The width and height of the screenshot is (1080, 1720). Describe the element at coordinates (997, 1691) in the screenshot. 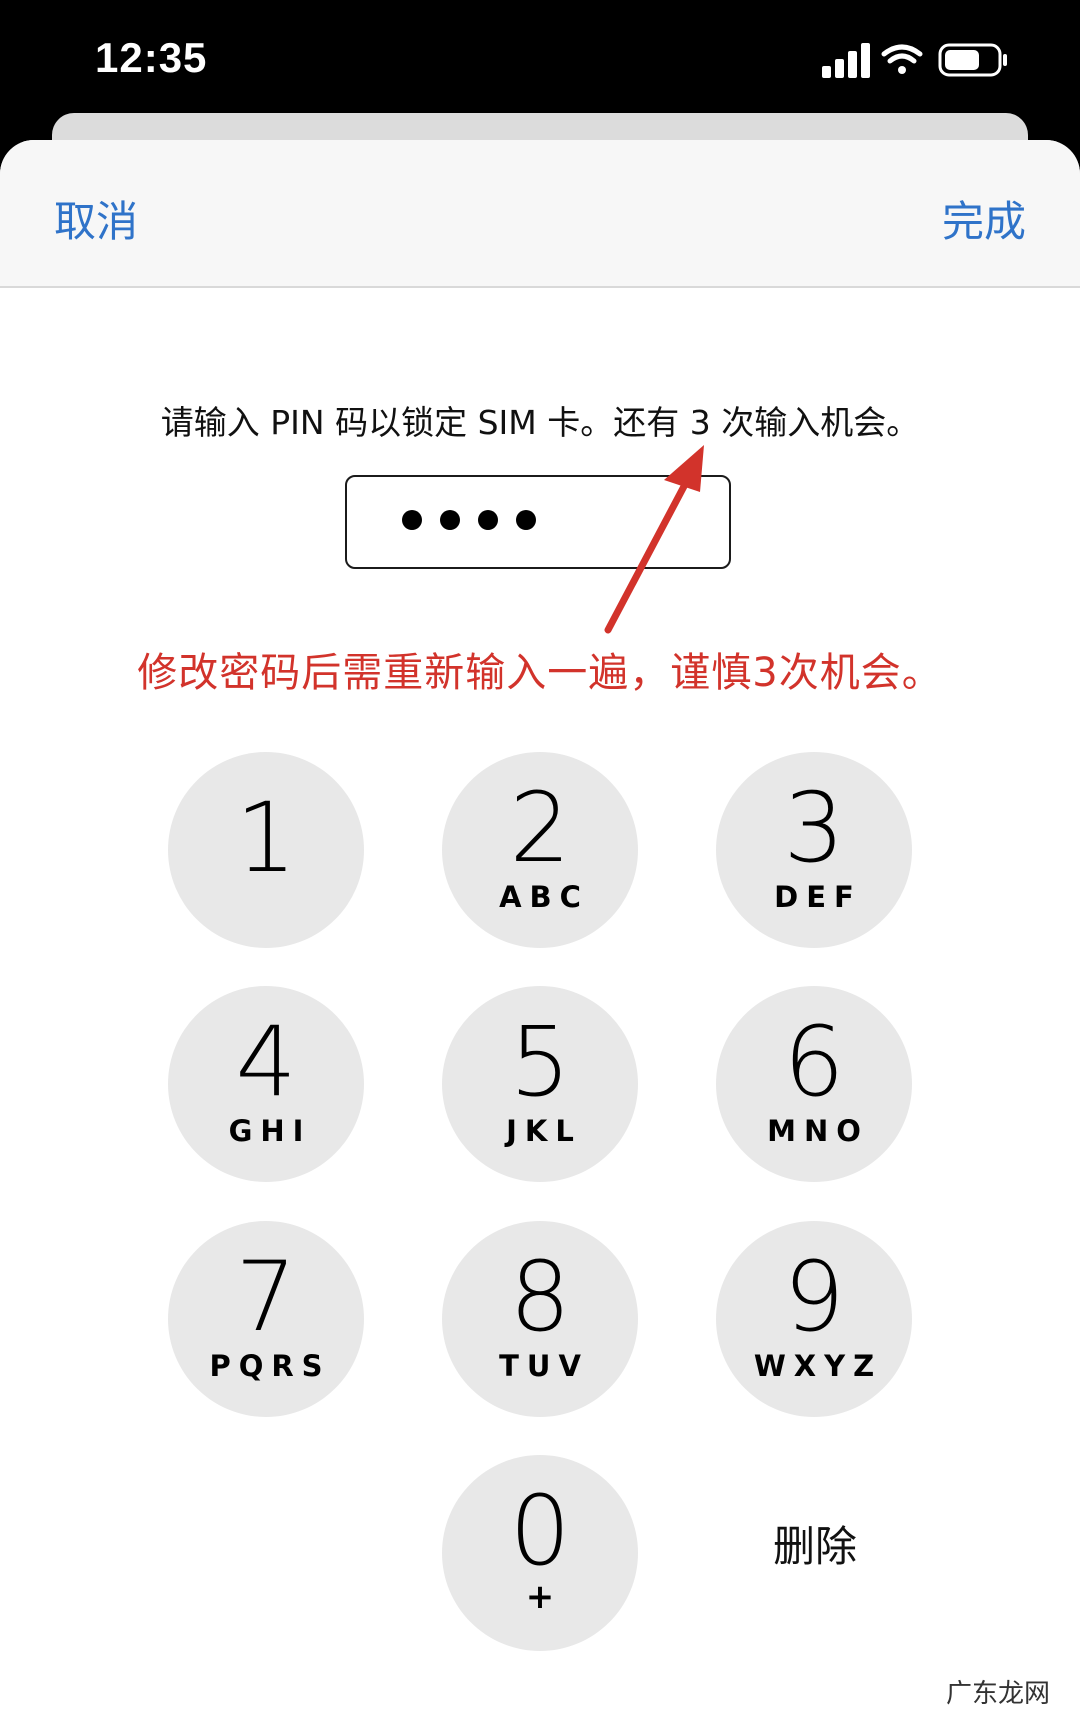

I see `watermark: 广东龙网` at that location.